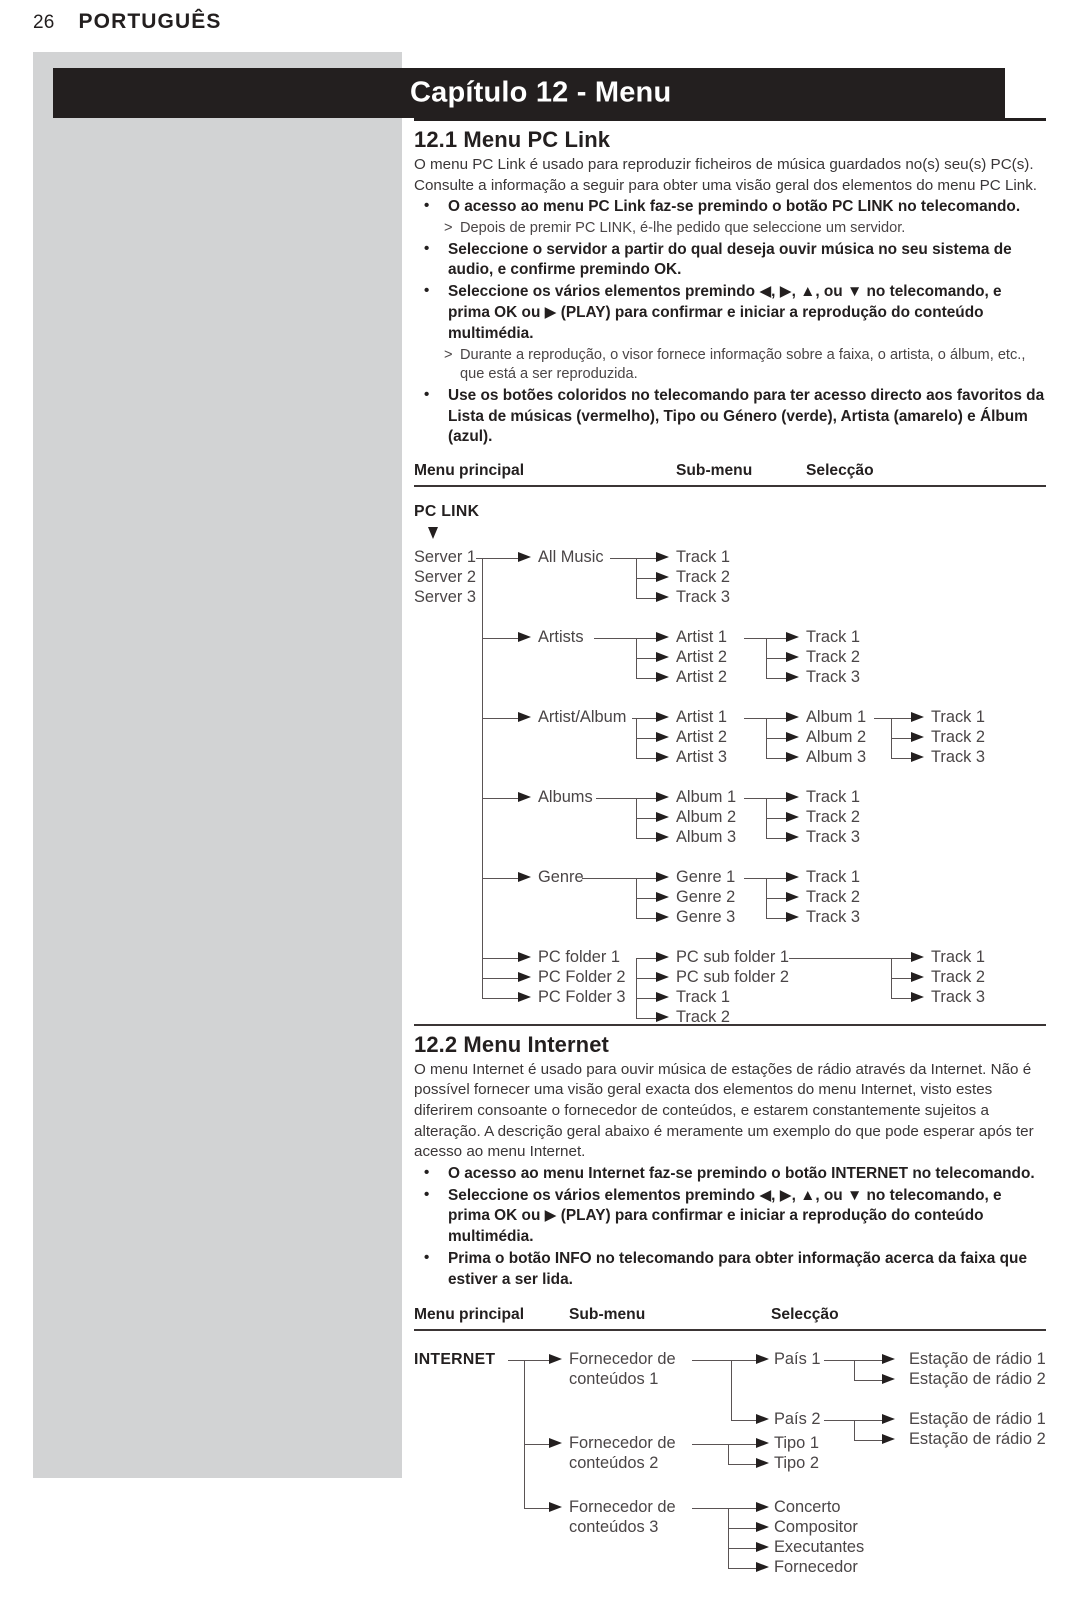 The height and width of the screenshot is (1606, 1080). Describe the element at coordinates (445, 557) in the screenshot. I see `server-node: Server 1` at that location.